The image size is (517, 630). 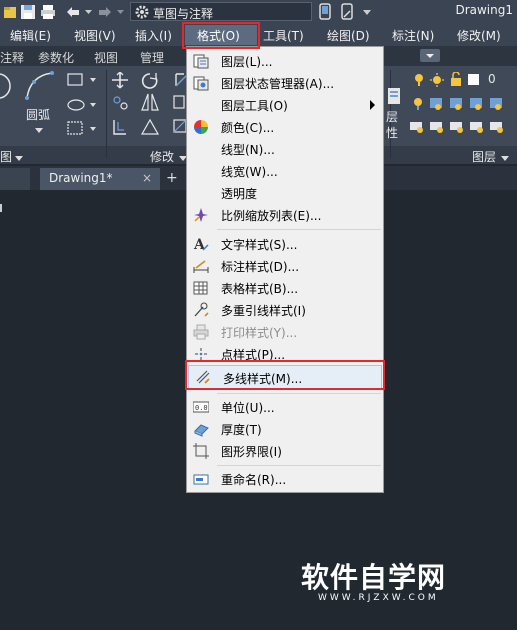 I want to click on thickness-icon, so click(x=201, y=430).